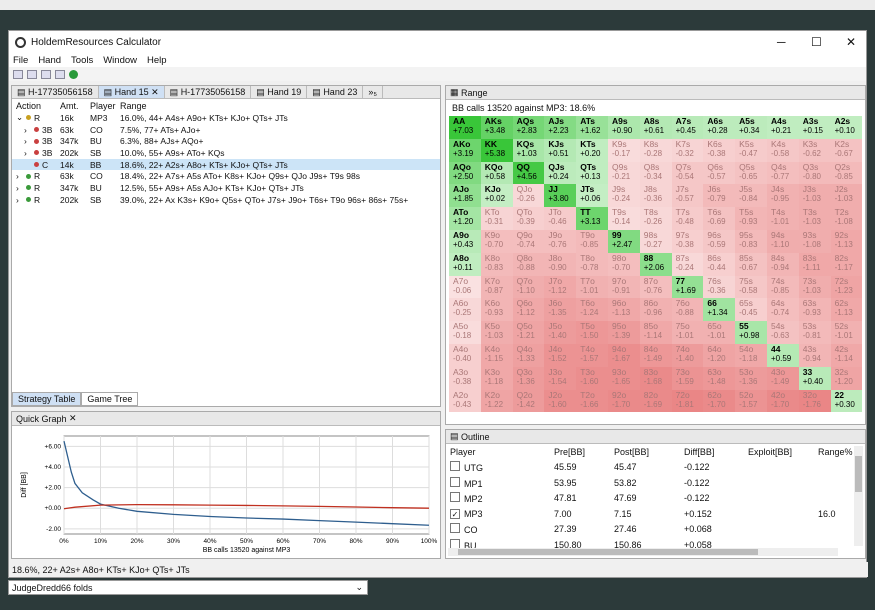  Describe the element at coordinates (623, 287) in the screenshot. I see `range-cell: 97o -0.91` at that location.